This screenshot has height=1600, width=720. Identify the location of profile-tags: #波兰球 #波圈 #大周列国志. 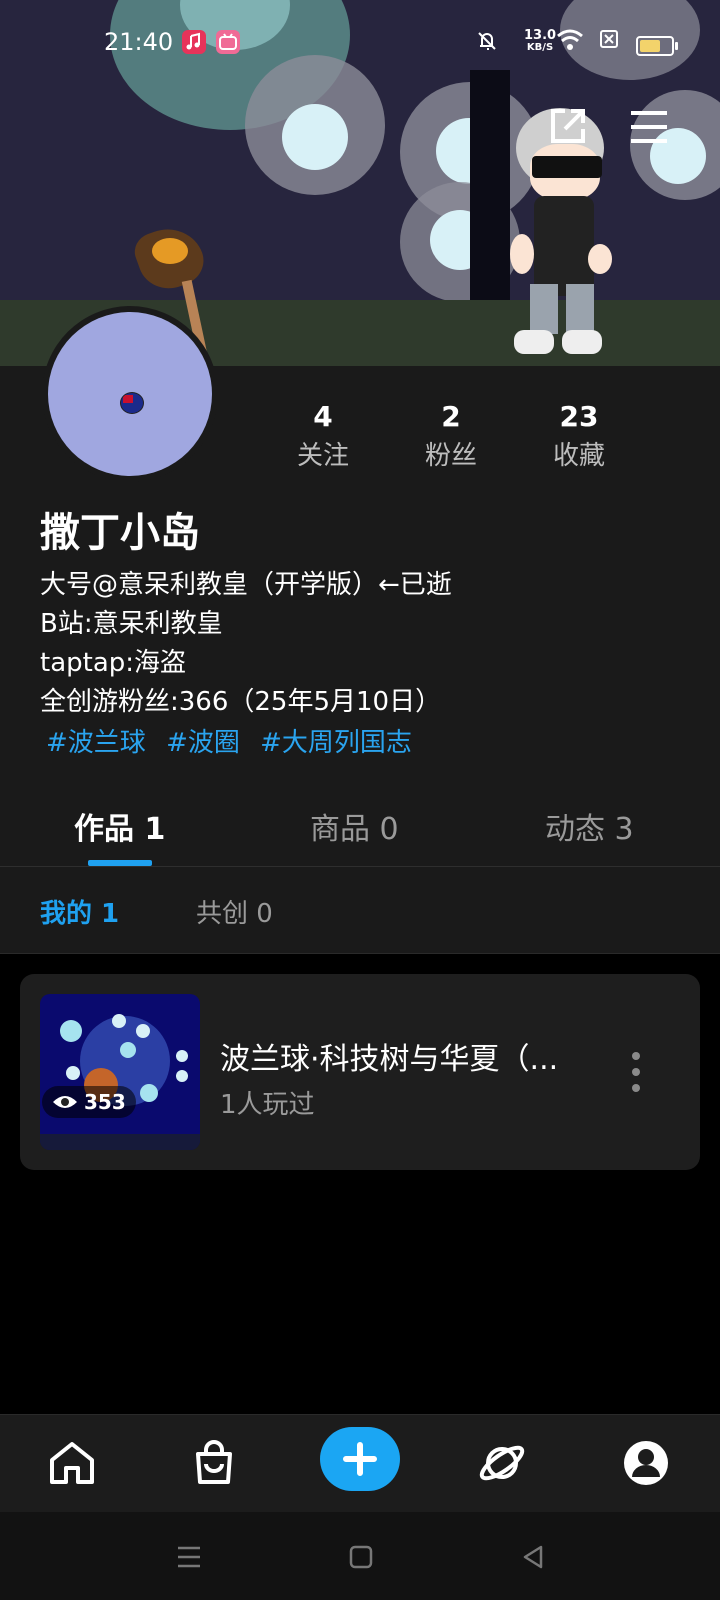
(235, 740).